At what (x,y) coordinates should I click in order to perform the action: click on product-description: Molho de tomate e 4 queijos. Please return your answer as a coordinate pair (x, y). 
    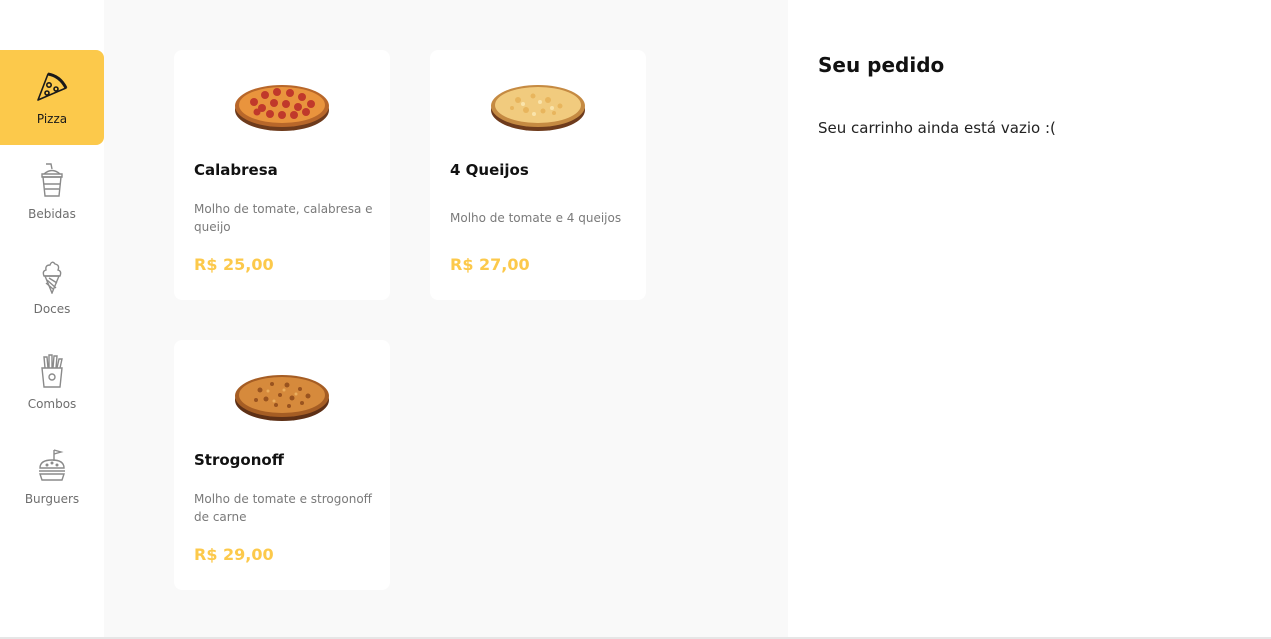
    Looking at the image, I should click on (536, 218).